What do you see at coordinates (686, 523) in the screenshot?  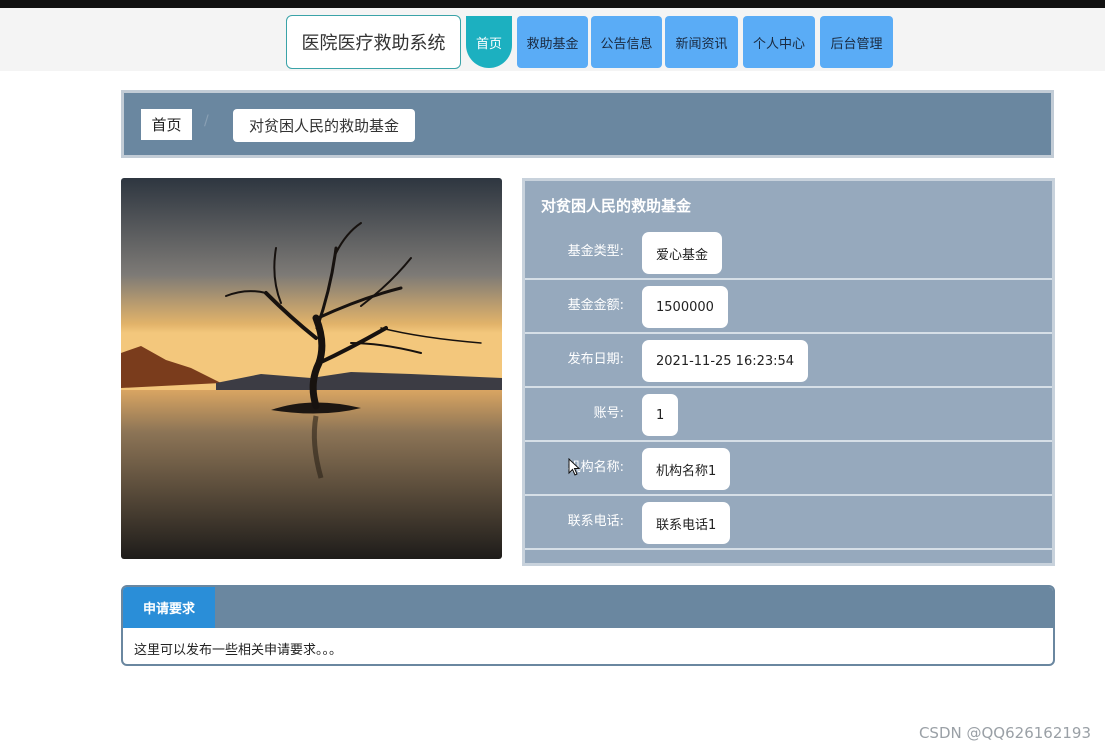 I see `detail-value: 联系电话1` at bounding box center [686, 523].